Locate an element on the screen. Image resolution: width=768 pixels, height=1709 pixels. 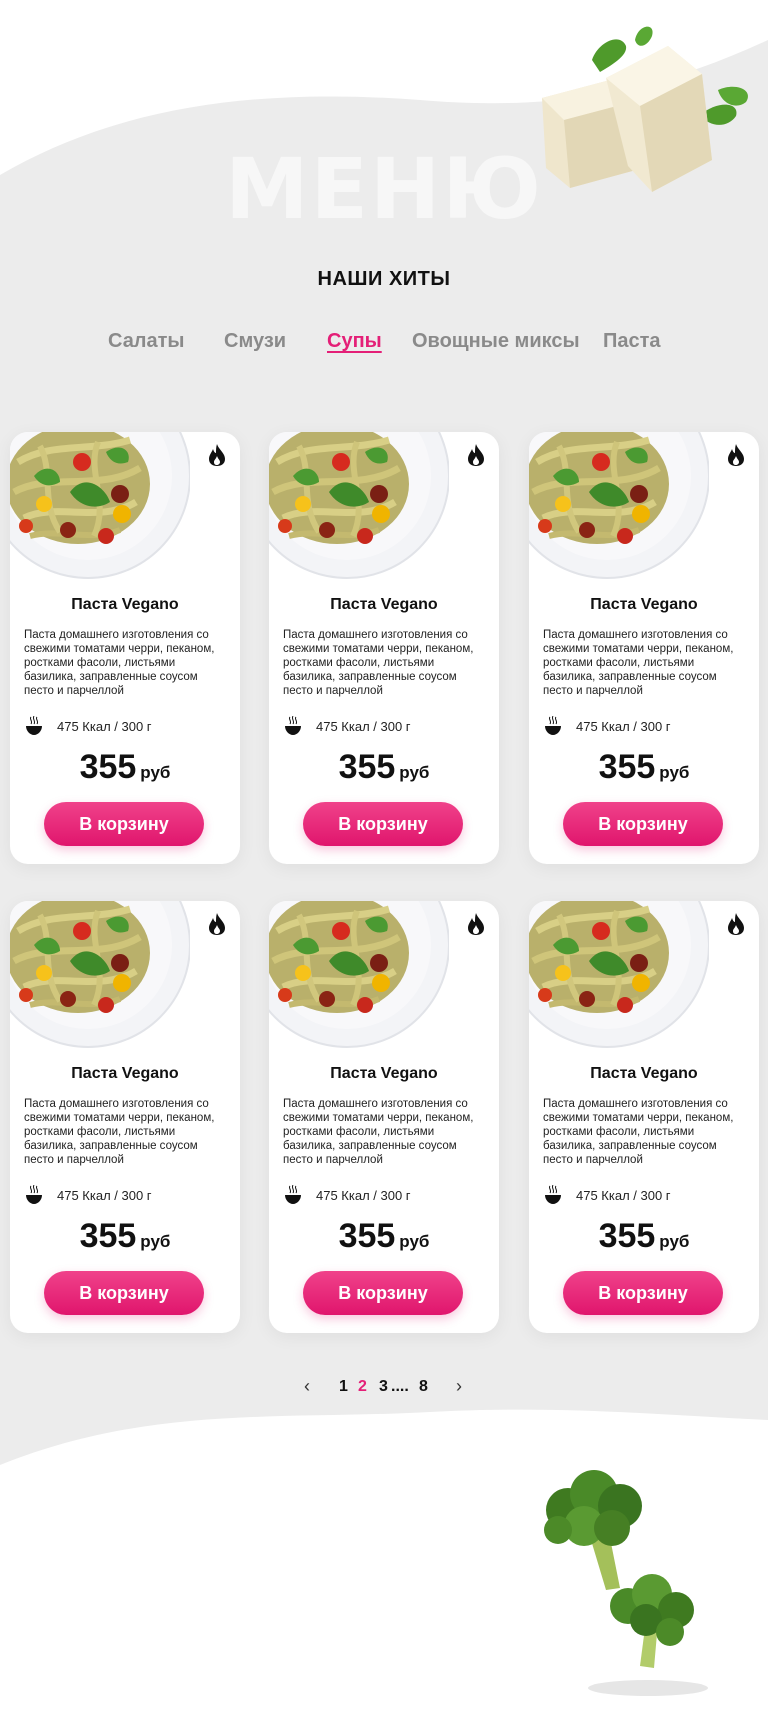
menu-watermark: МЕНЮ is located at coordinates (384, 189).